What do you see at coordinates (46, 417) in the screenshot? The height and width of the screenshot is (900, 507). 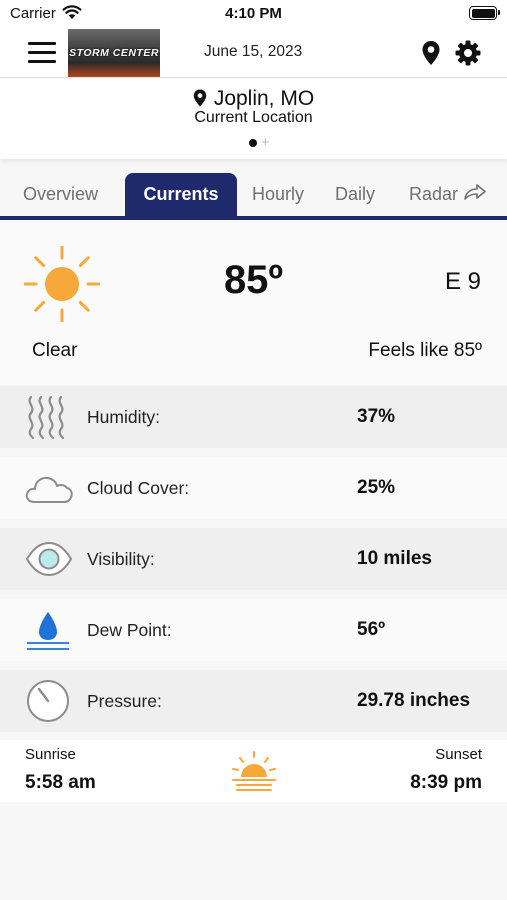 I see `humidity-icon` at bounding box center [46, 417].